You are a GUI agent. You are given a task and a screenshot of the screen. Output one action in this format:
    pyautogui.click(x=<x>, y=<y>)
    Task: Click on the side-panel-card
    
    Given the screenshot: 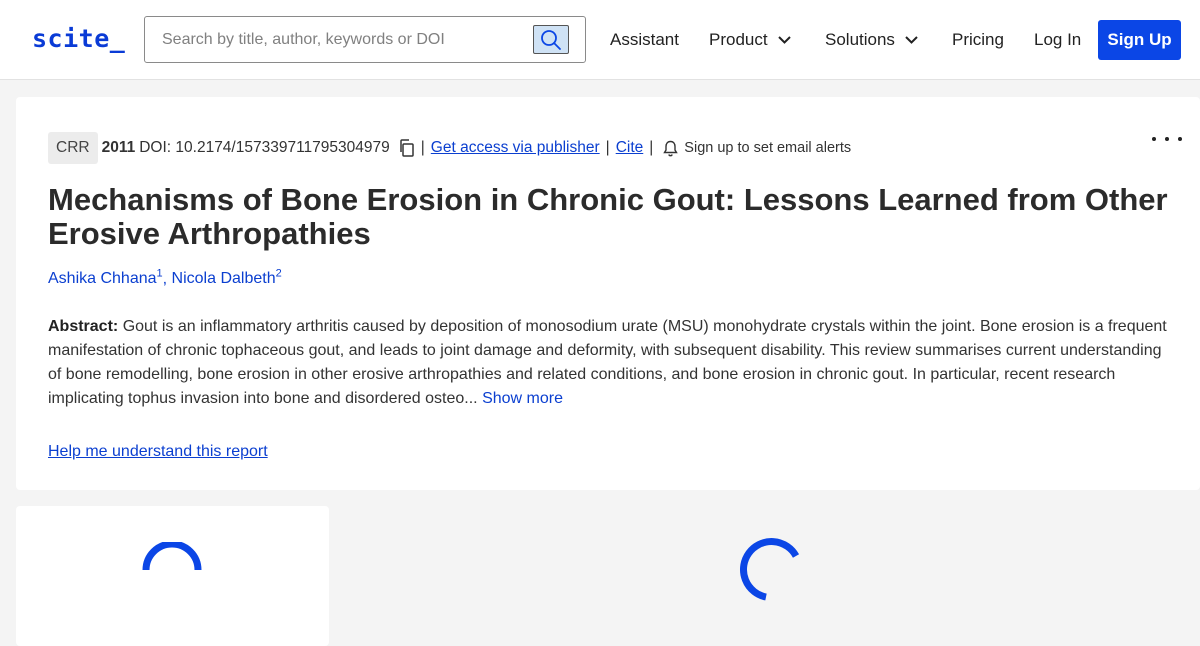 What is the action you would take?
    pyautogui.click(x=172, y=576)
    